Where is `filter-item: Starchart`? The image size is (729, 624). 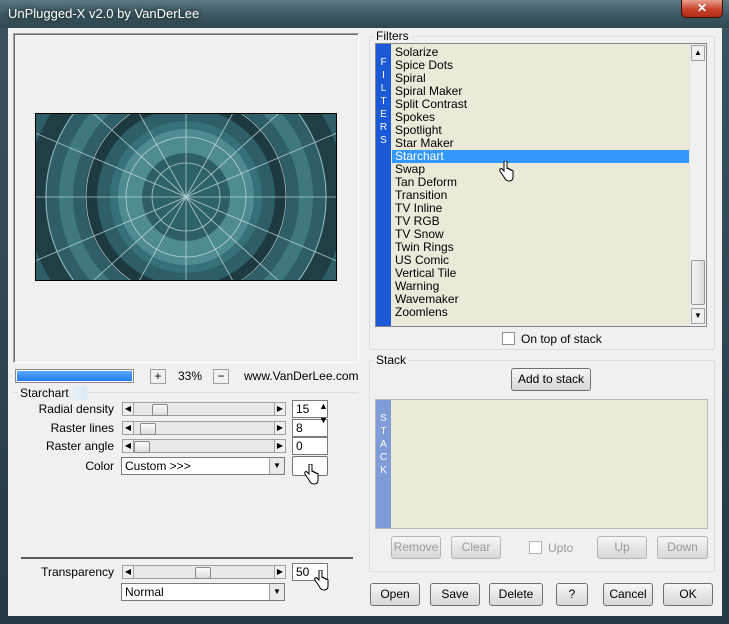 filter-item: Starchart is located at coordinates (541, 156).